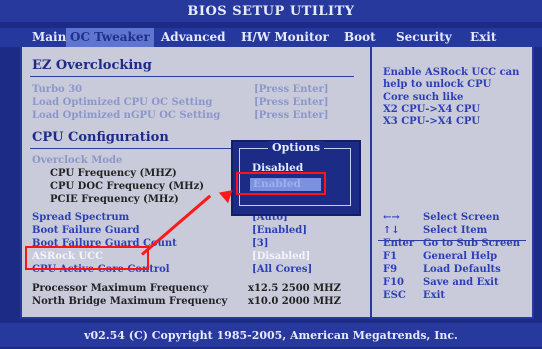 This screenshot has height=349, width=542. Describe the element at coordinates (127, 187) in the screenshot. I see `cpu-doc-frequency-label: CPU DOC Frequency (MHz)` at that location.